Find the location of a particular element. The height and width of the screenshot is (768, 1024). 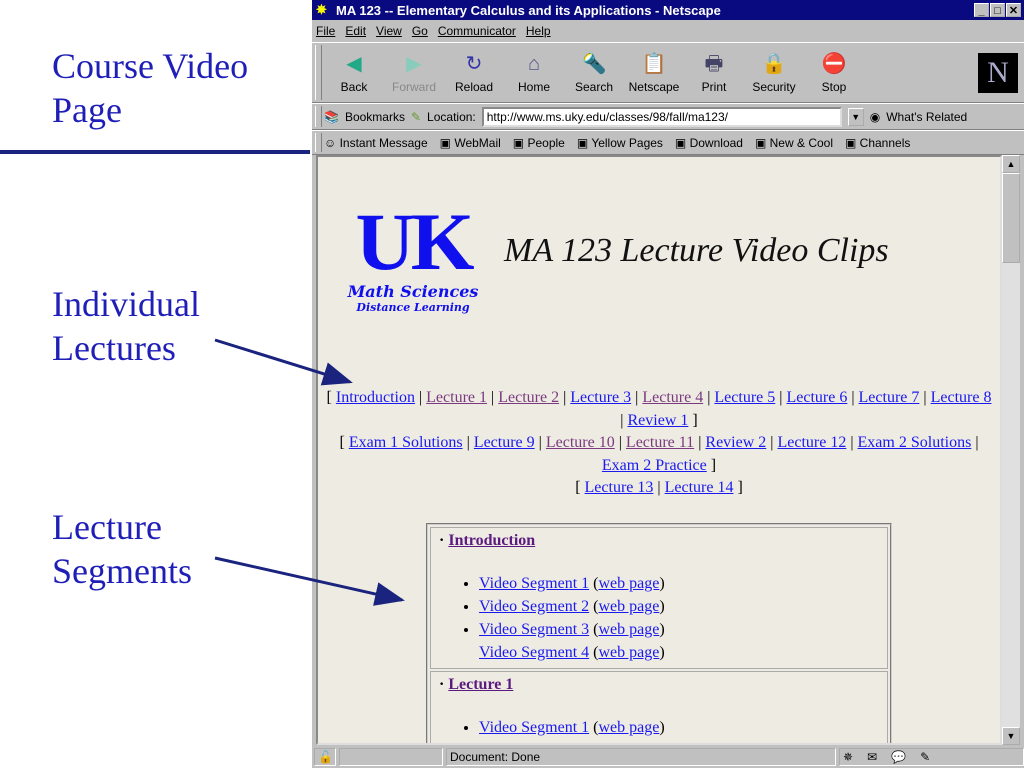

annotation-arrows is located at coordinates (309, 472).